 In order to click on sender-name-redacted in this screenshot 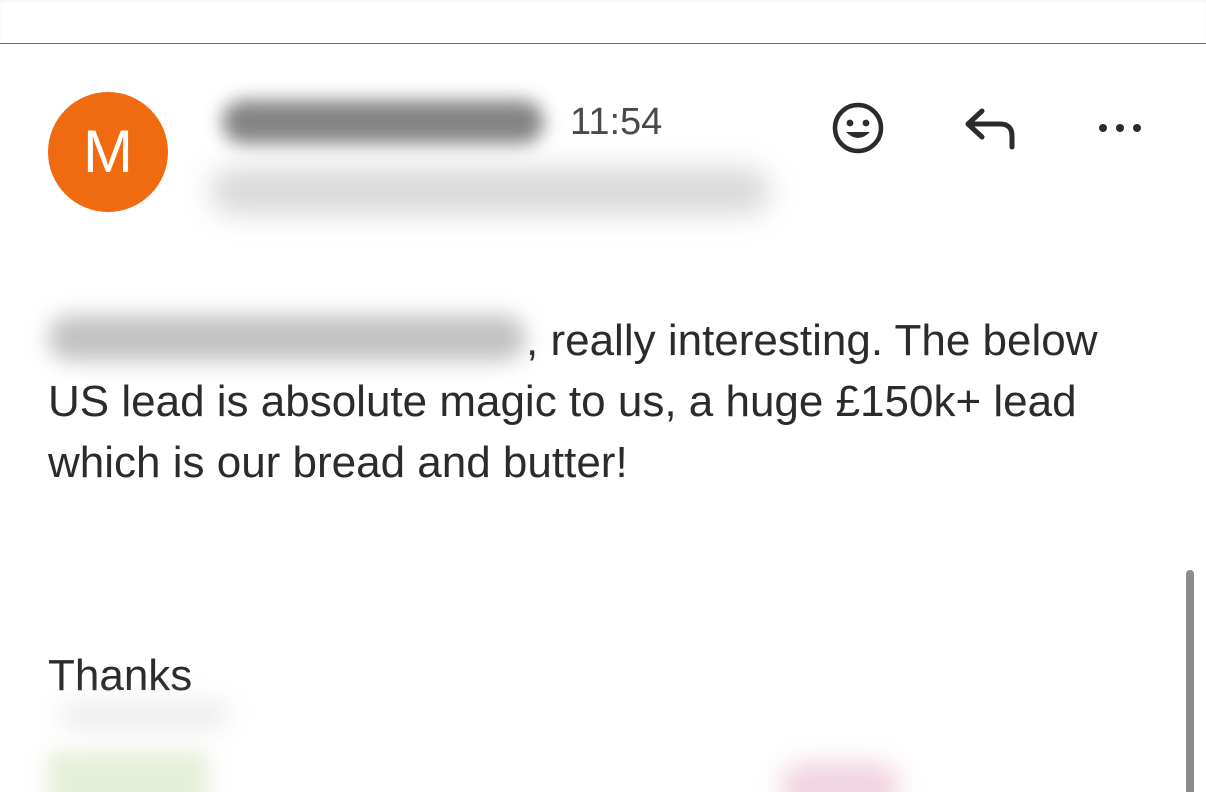, I will do `click(383, 122)`.